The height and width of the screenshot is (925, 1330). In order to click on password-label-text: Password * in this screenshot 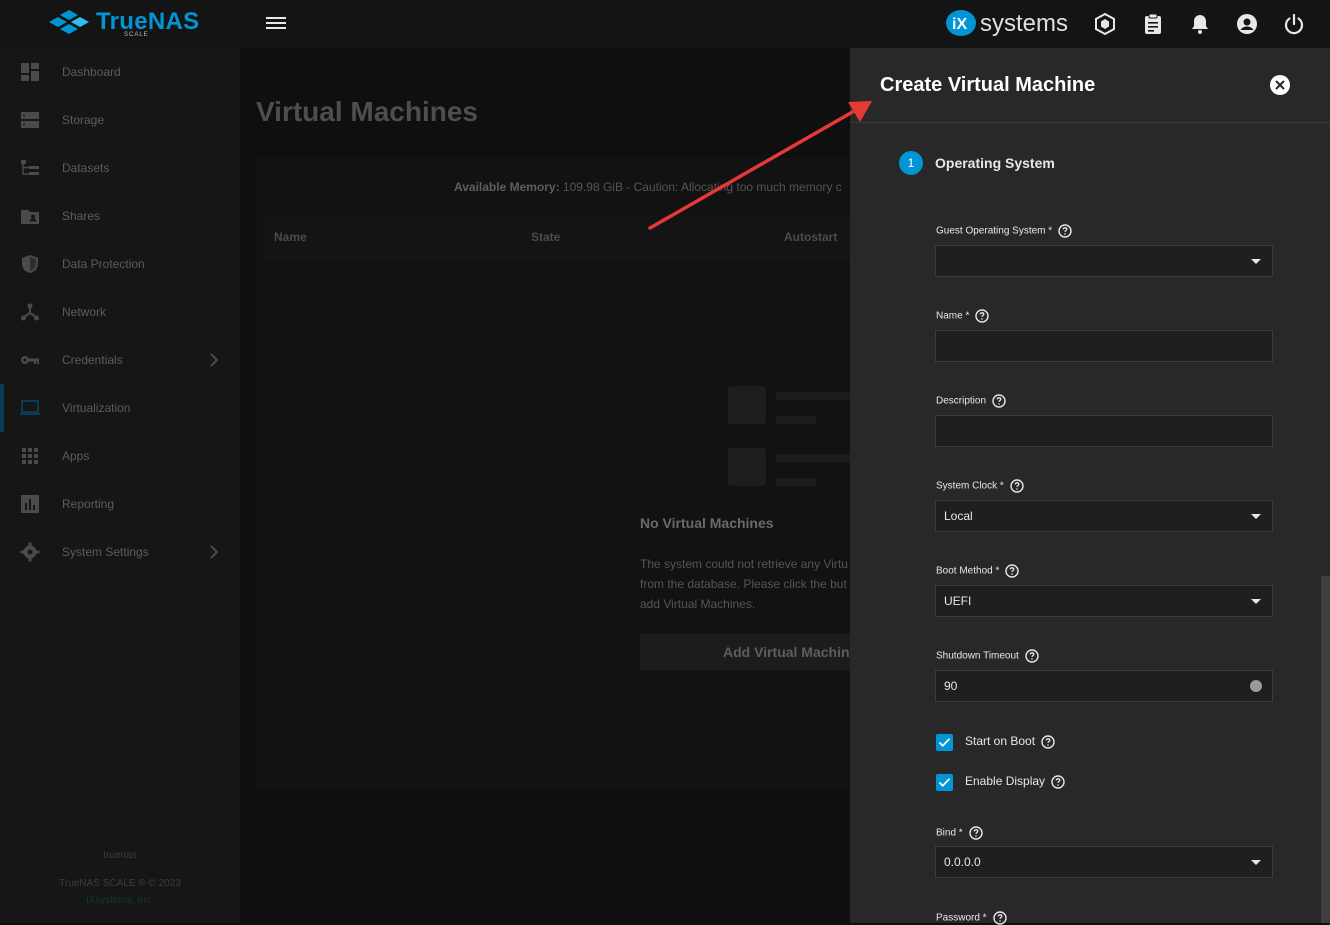, I will do `click(961, 918)`.